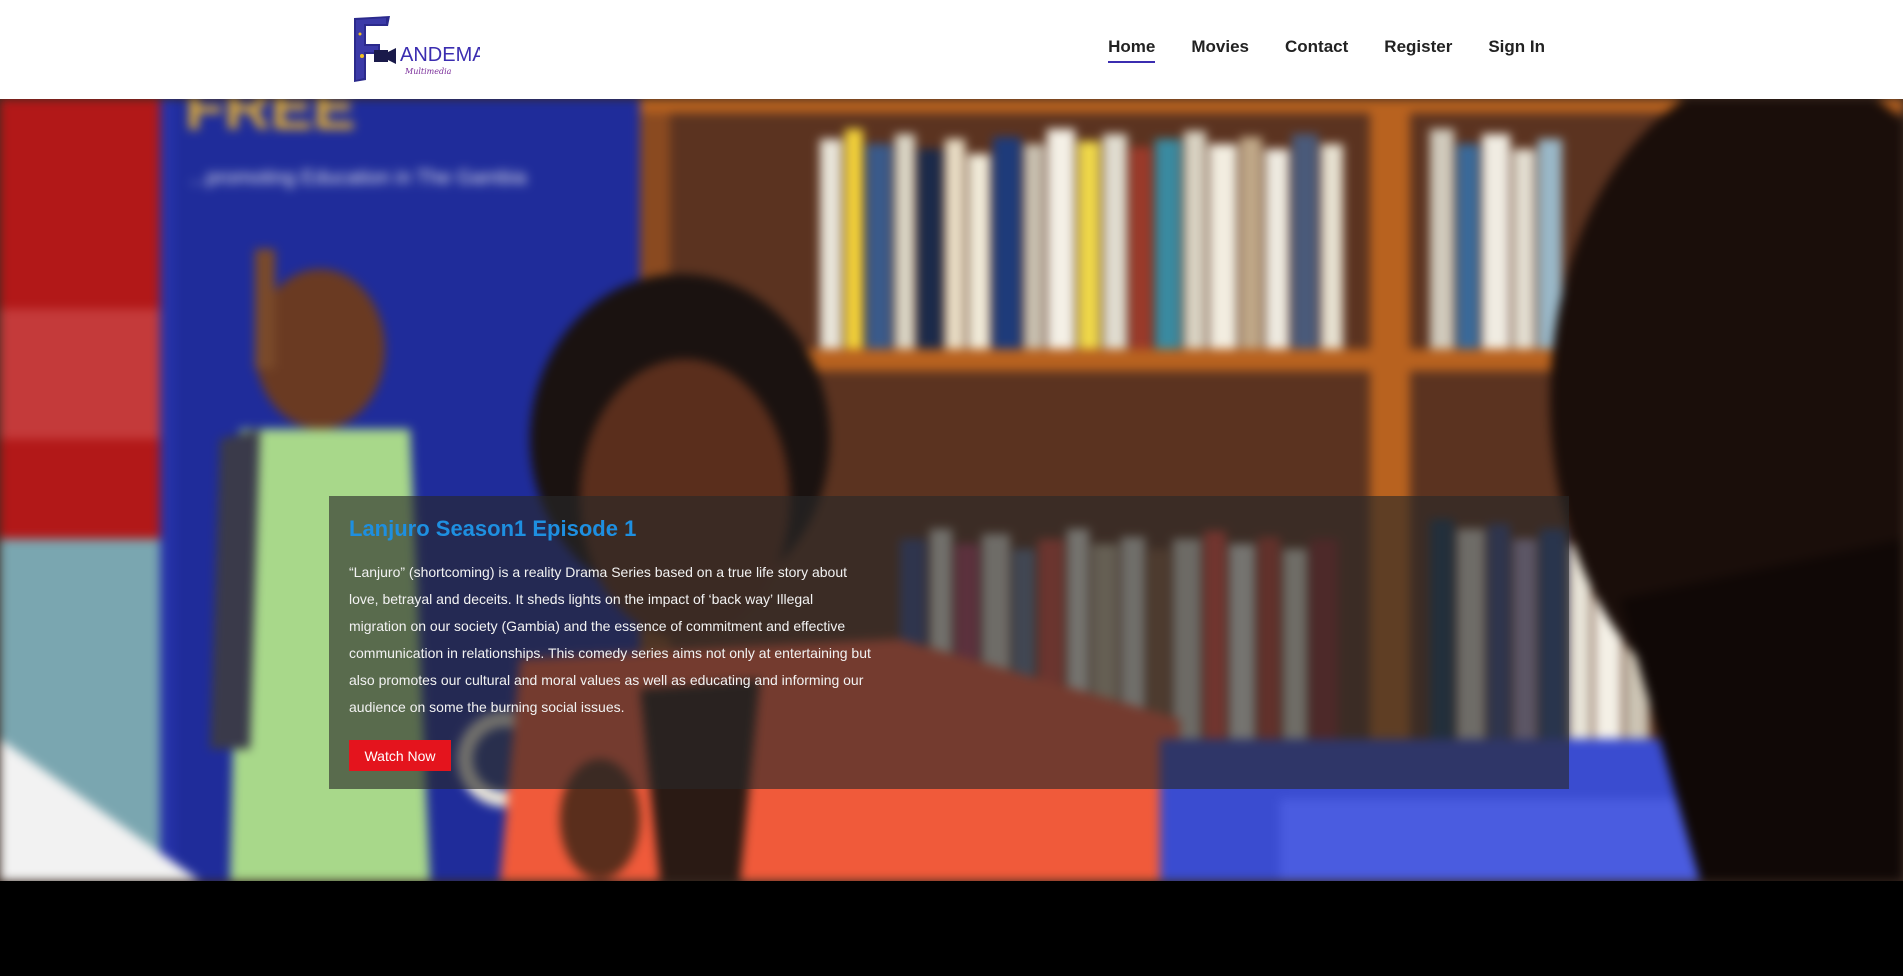 This screenshot has height=976, width=1903. I want to click on nav-contact: Contact, so click(1316, 50).